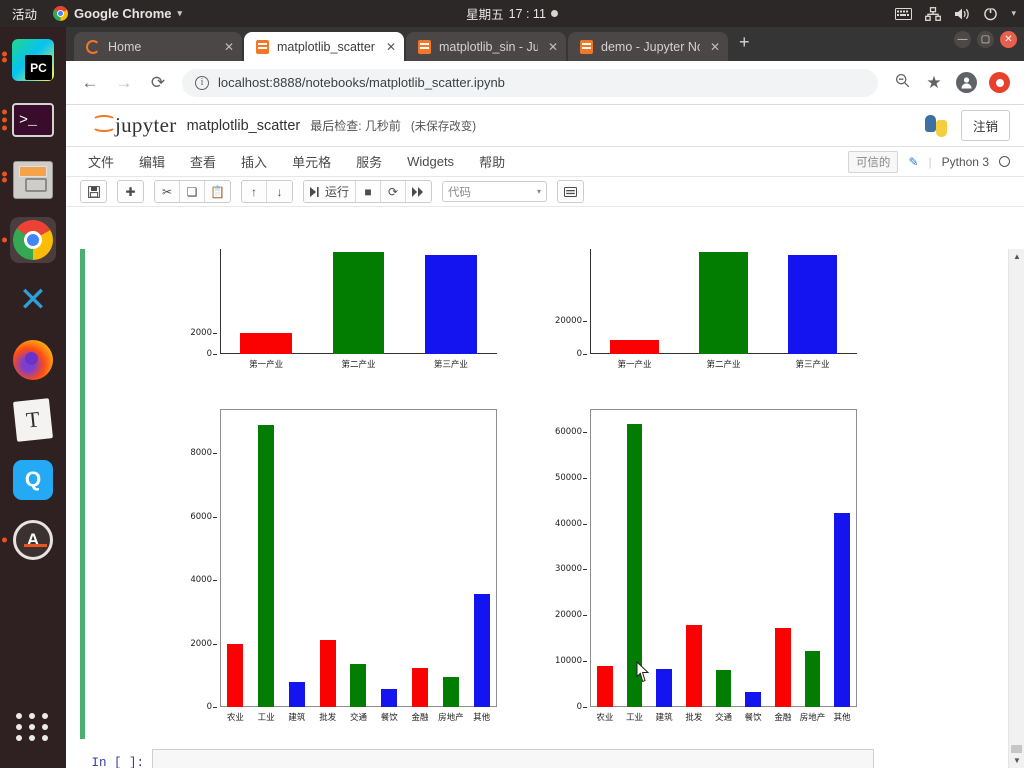 This screenshot has height=768, width=1024. I want to click on browser-tab-demo: demo - Jupyter Not ✕, so click(648, 46).